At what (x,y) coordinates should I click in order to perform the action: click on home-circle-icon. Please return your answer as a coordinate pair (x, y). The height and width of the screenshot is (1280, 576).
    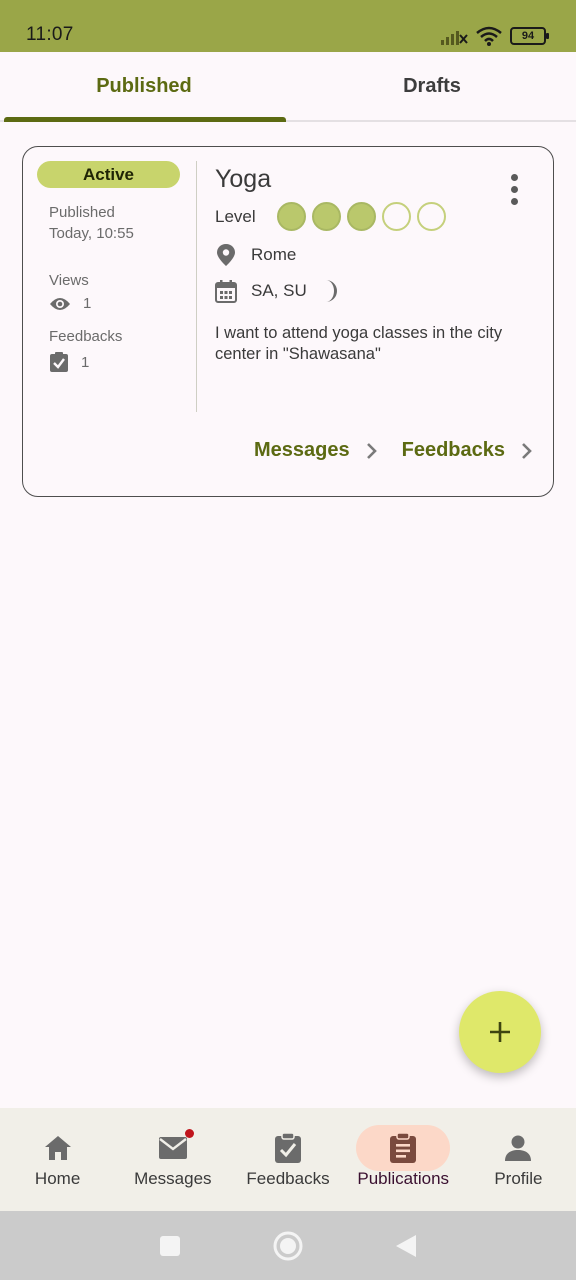
    Looking at the image, I should click on (288, 1246).